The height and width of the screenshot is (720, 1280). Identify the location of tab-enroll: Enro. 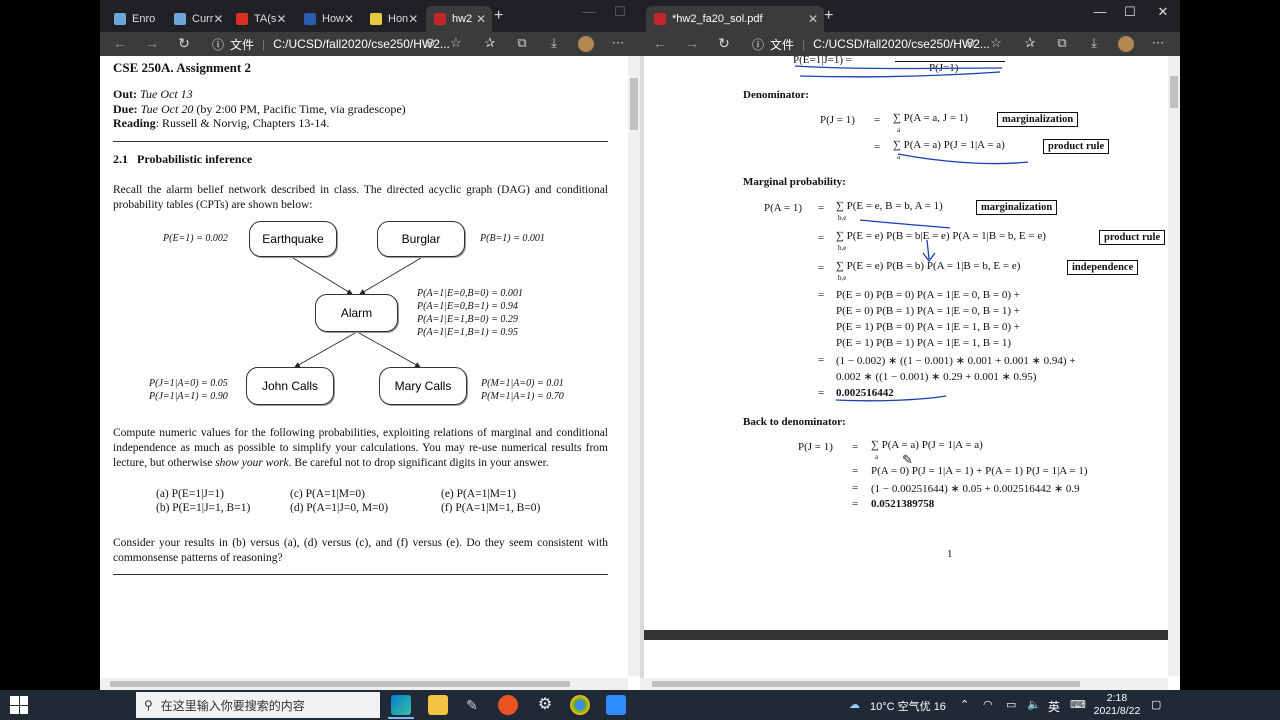
(133, 19).